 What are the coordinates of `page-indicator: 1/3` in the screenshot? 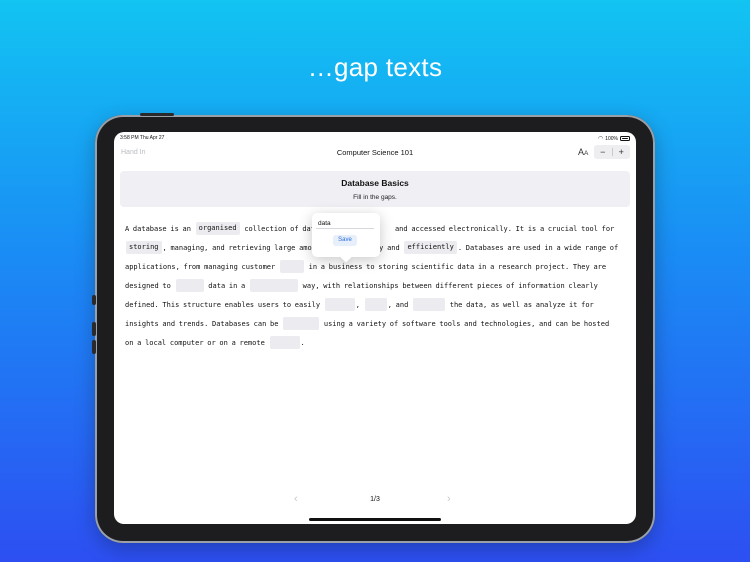 It's located at (375, 499).